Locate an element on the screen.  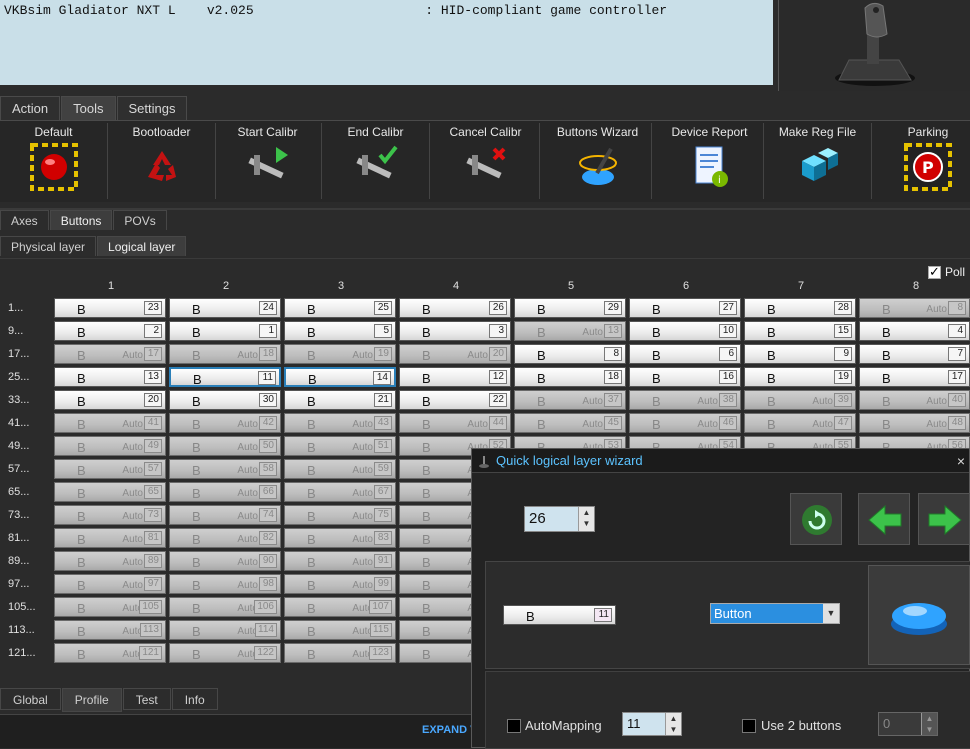
button-cell: B5 is located at coordinates (340, 331).